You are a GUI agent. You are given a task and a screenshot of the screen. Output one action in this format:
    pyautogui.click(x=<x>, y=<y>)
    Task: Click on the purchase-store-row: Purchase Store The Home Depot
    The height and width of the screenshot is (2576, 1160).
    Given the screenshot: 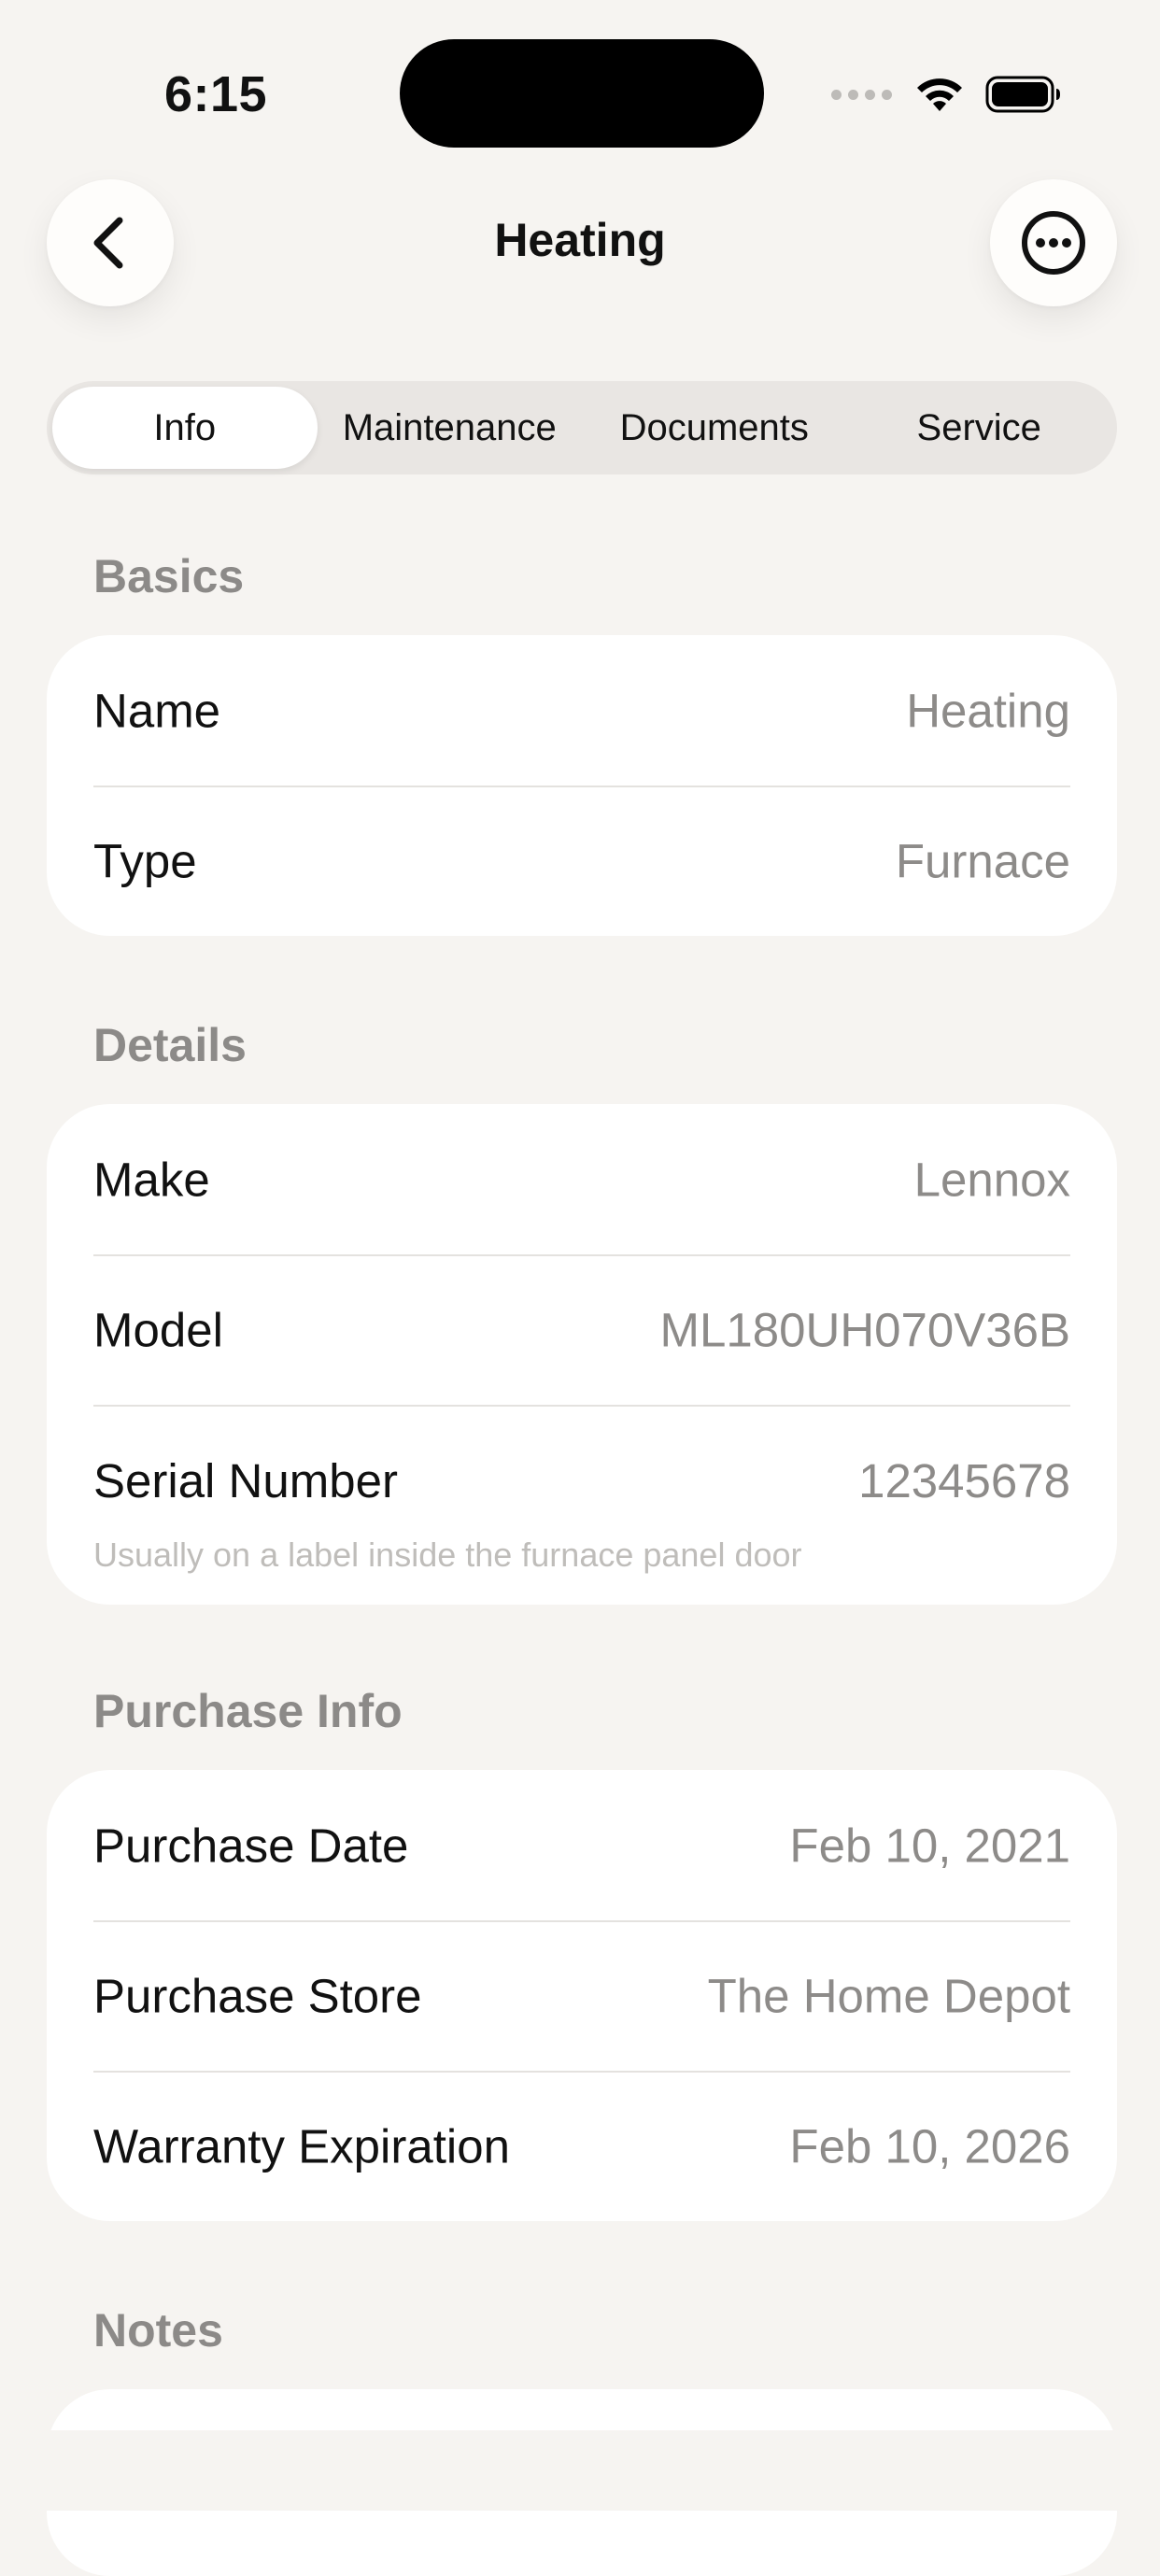 What is the action you would take?
    pyautogui.click(x=582, y=1995)
    